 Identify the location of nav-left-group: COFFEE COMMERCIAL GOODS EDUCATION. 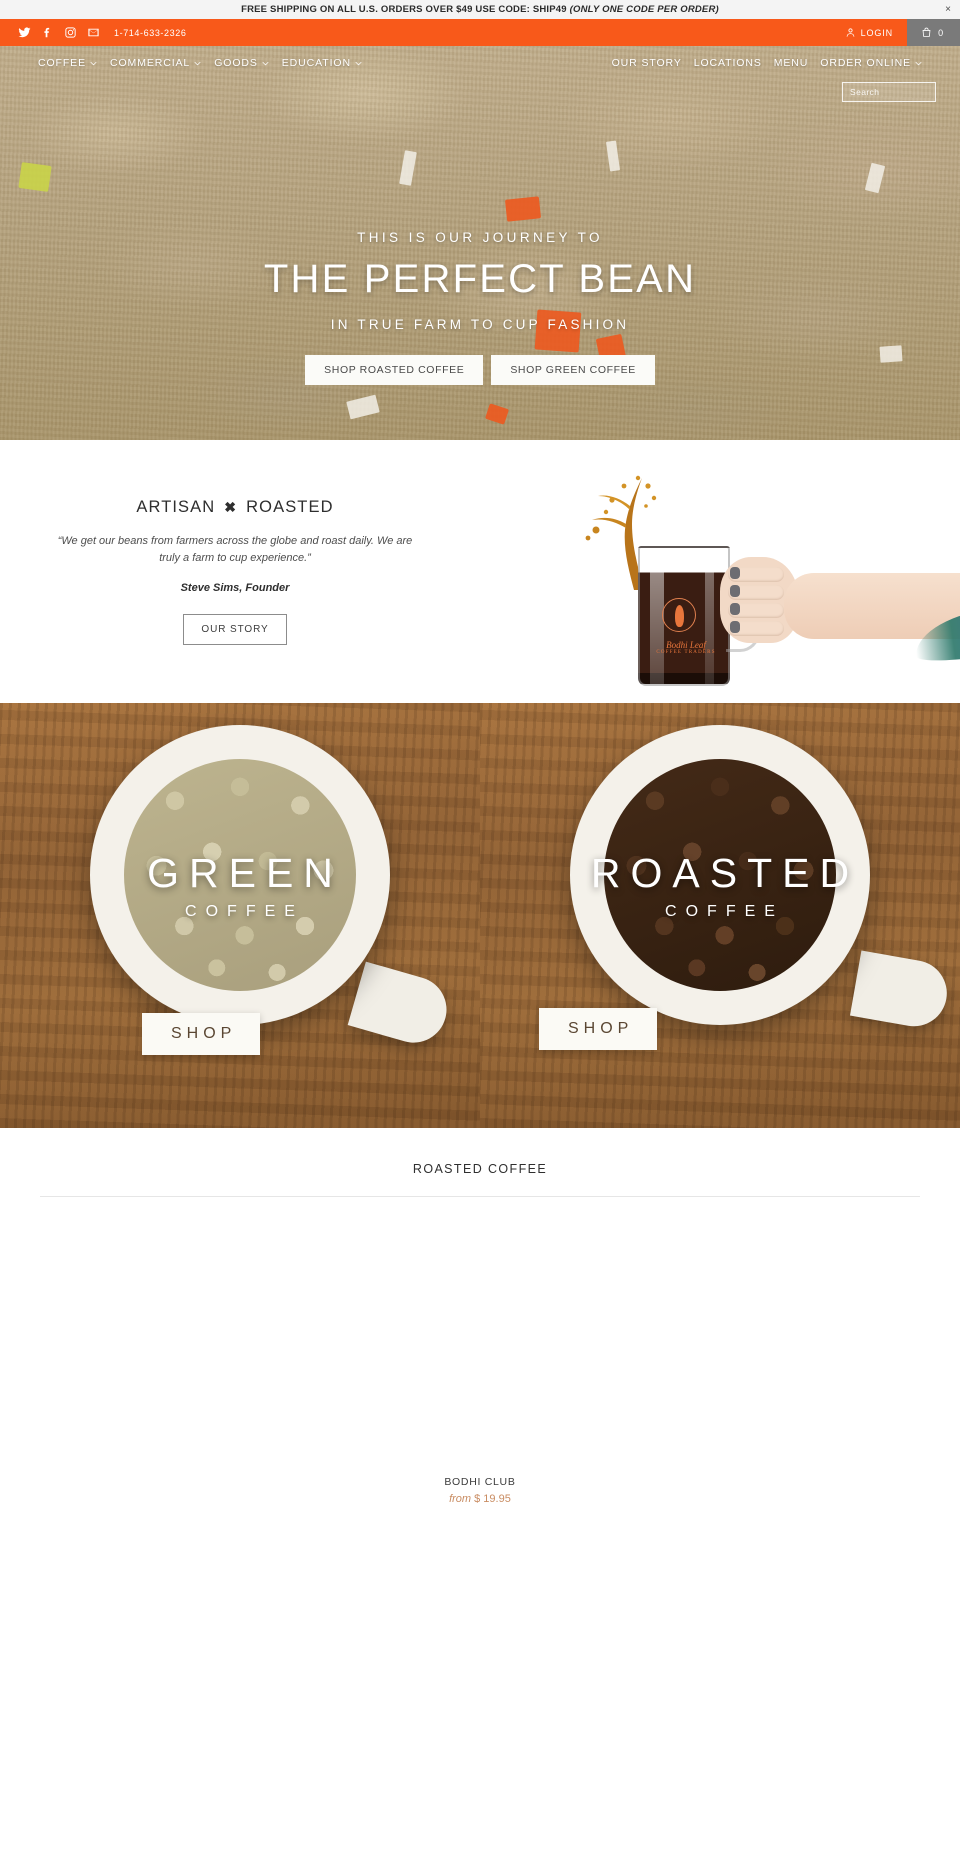
(181, 63).